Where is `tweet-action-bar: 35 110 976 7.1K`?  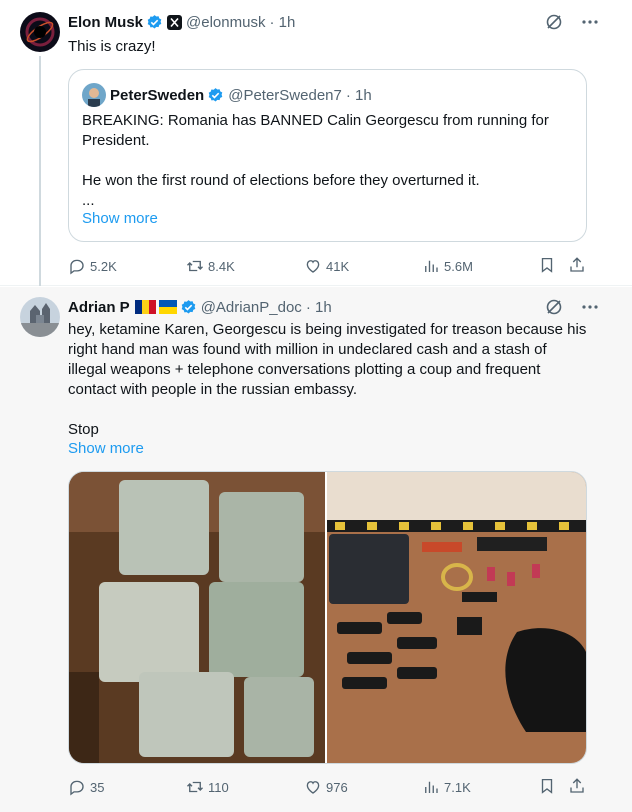 tweet-action-bar: 35 110 976 7.1K is located at coordinates (328, 787).